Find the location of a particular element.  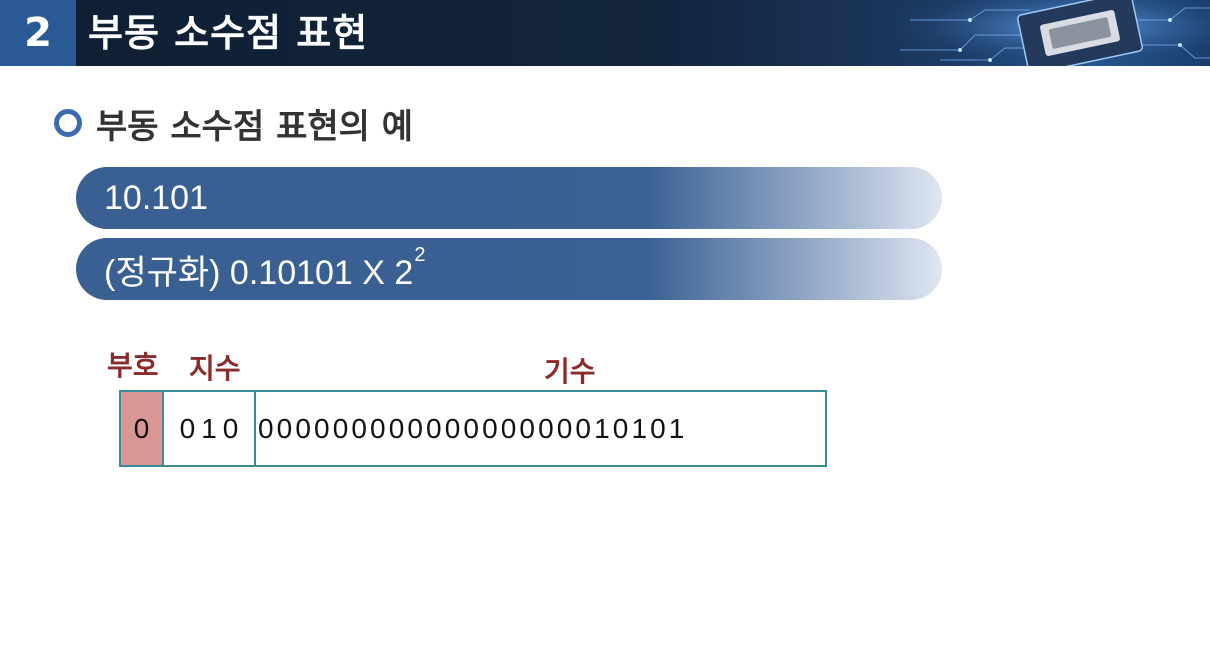

bit-layout-box: 0 010 00000000000000000010101 is located at coordinates (473, 428).